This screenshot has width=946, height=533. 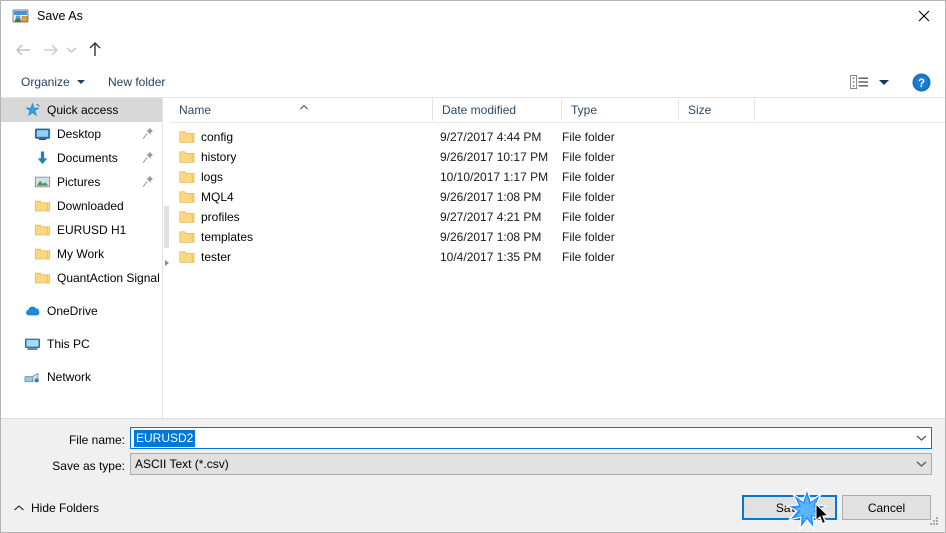 I want to click on sidebar-item-label: OneDrive, so click(x=72, y=311).